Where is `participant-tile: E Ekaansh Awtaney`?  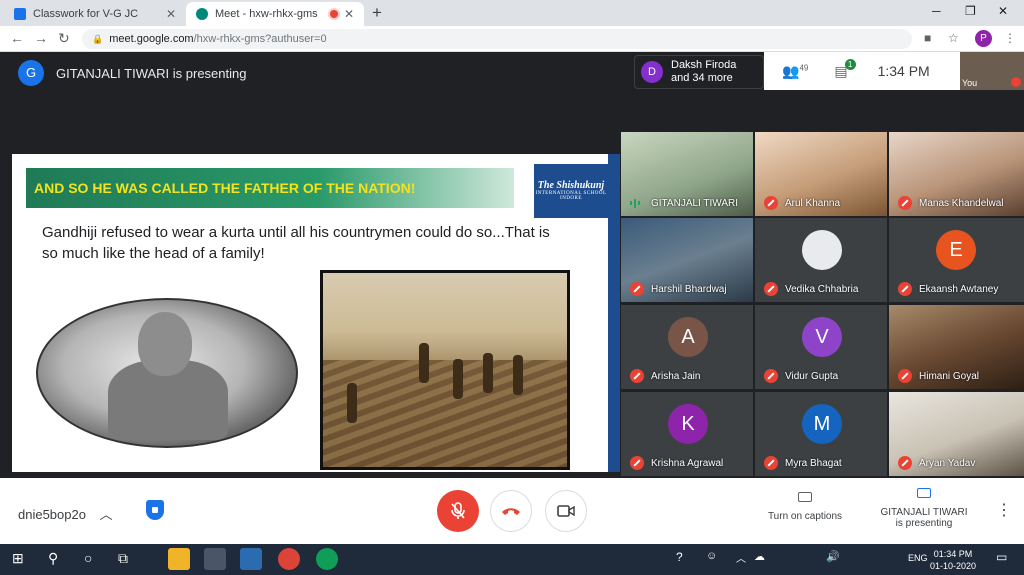 participant-tile: E Ekaansh Awtaney is located at coordinates (956, 260).